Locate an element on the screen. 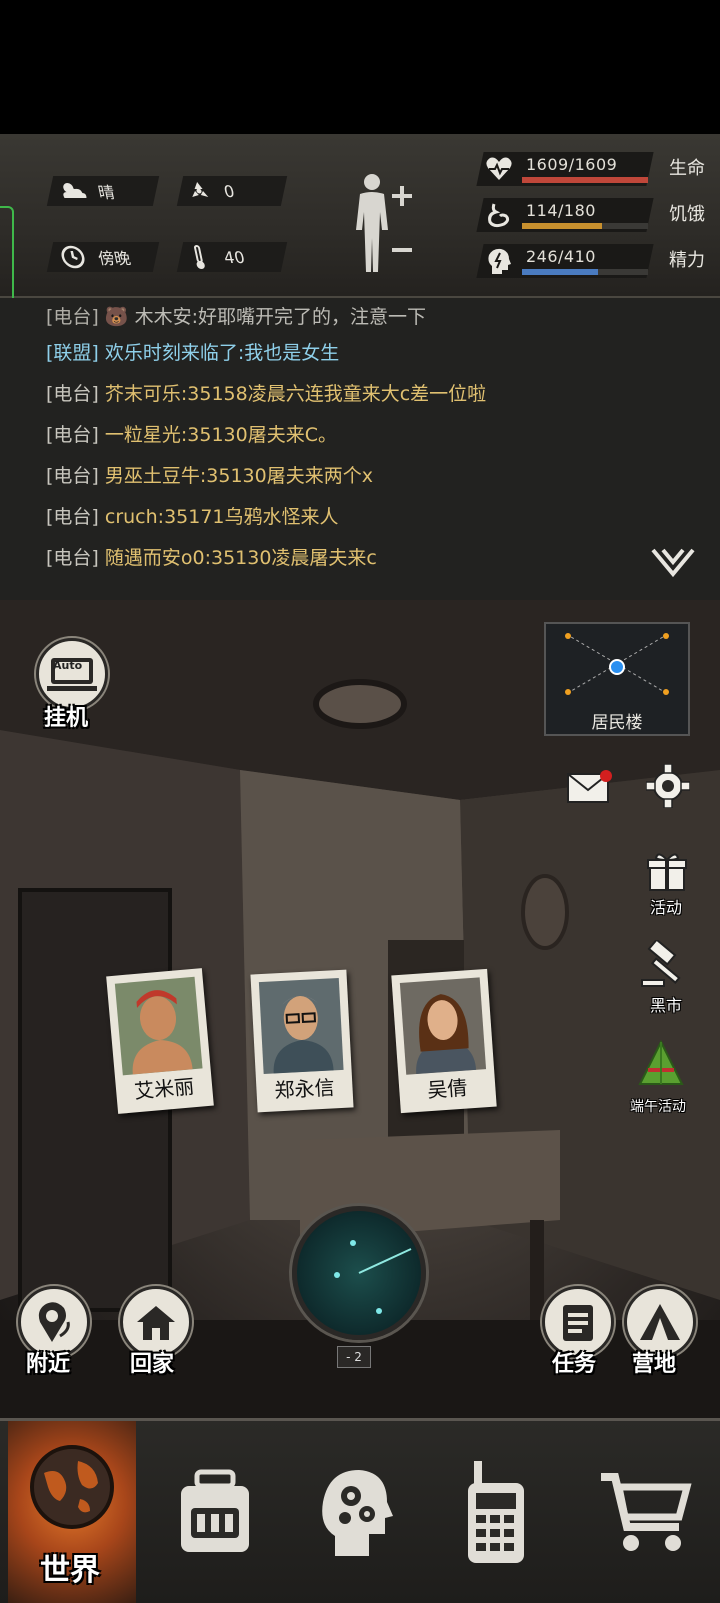 This screenshot has height=1603, width=720. chat-expand-icon is located at coordinates (673, 564).